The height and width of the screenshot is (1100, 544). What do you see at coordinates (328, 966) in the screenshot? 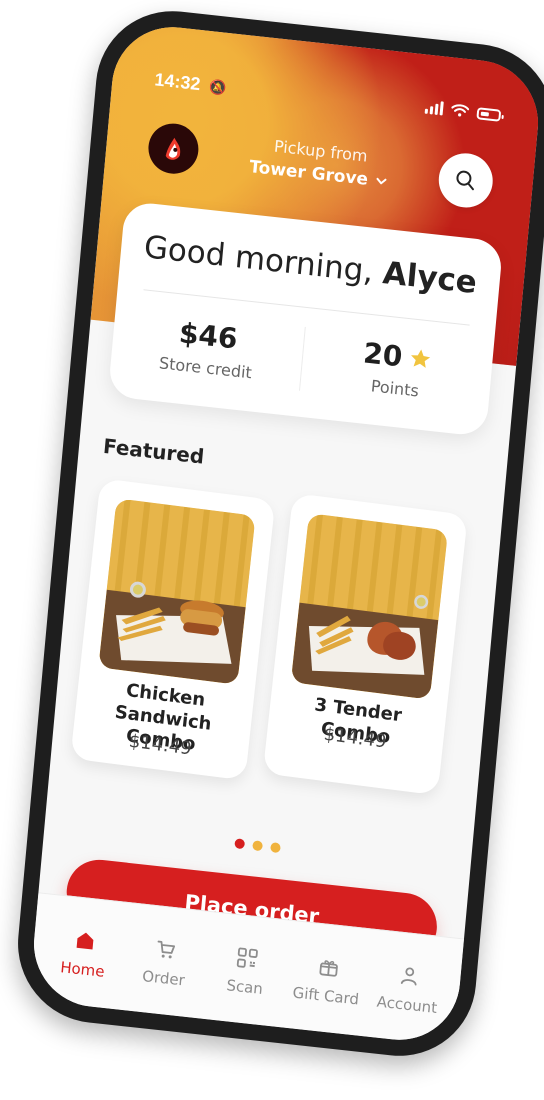
I see `gift-card-icon` at bounding box center [328, 966].